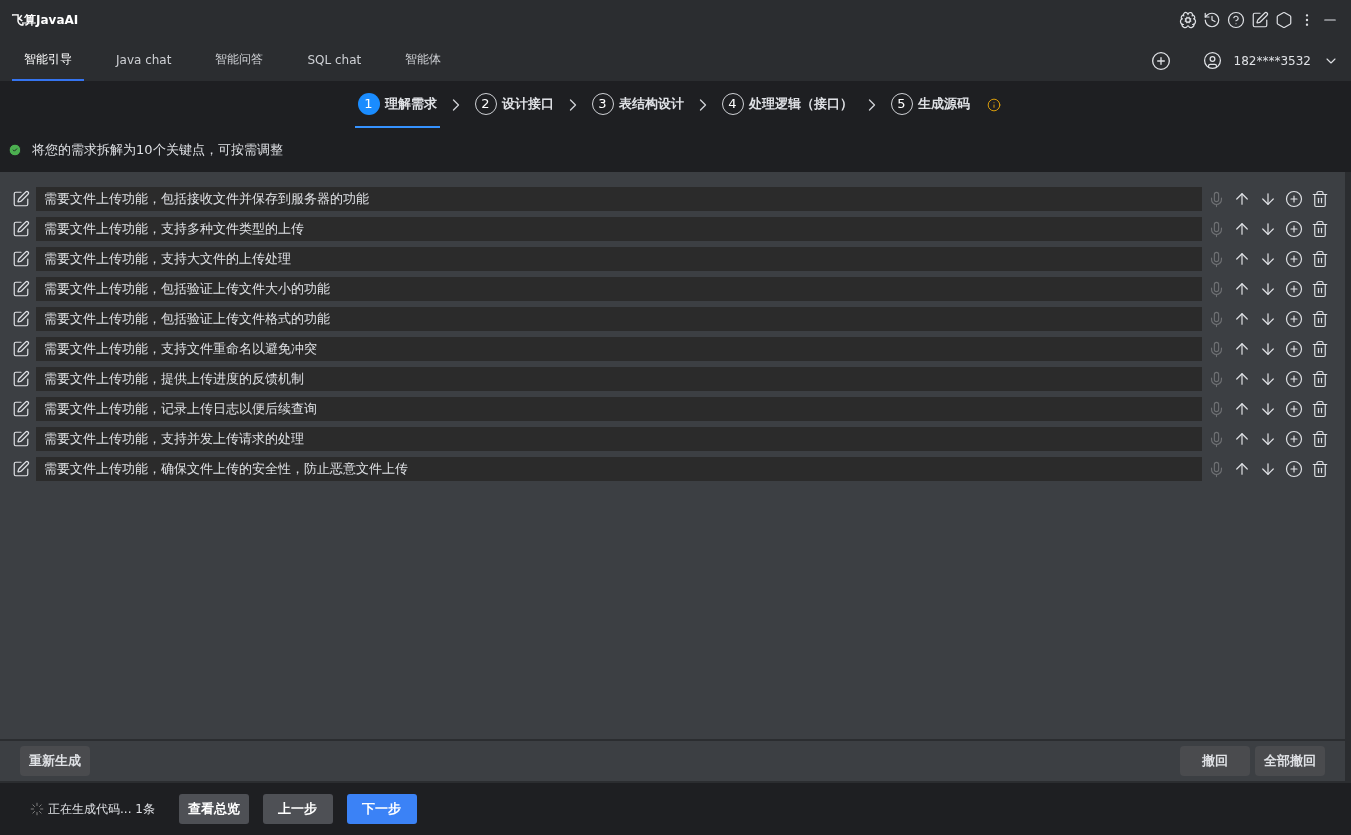  Describe the element at coordinates (239, 60) in the screenshot. I see `tab: 智能问答` at that location.